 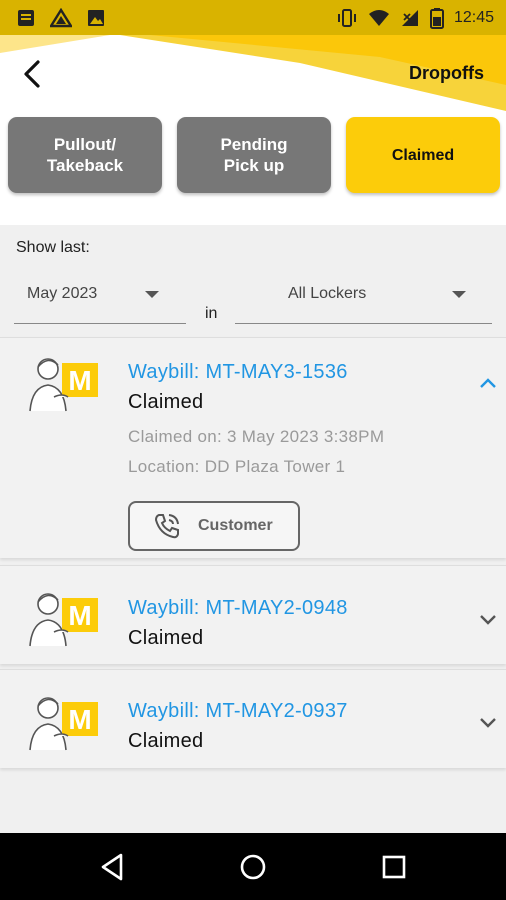 What do you see at coordinates (85, 165) in the screenshot?
I see `tab-label-line2: Takeback` at bounding box center [85, 165].